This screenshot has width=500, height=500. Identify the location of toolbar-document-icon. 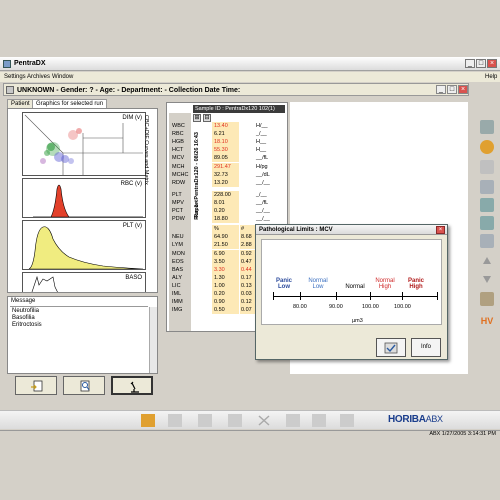
(487, 127).